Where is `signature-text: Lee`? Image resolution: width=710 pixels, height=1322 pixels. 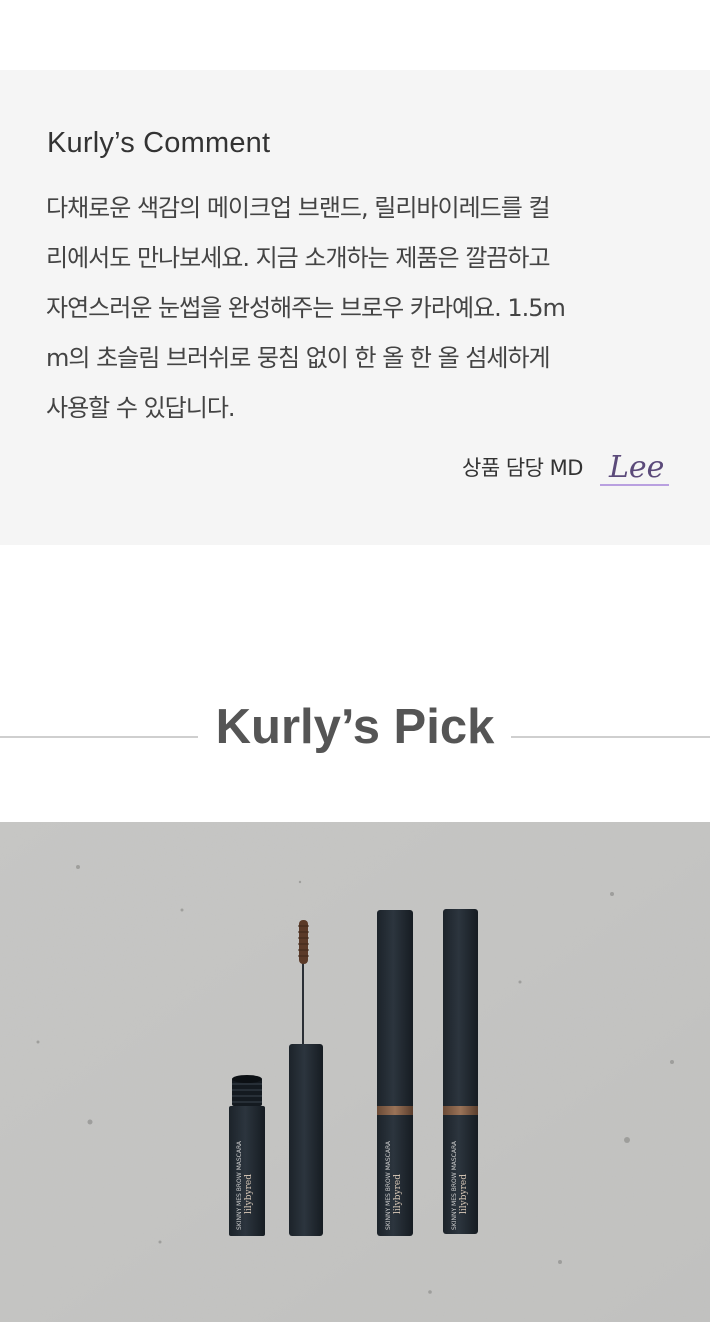
signature-text: Lee is located at coordinates (636, 467).